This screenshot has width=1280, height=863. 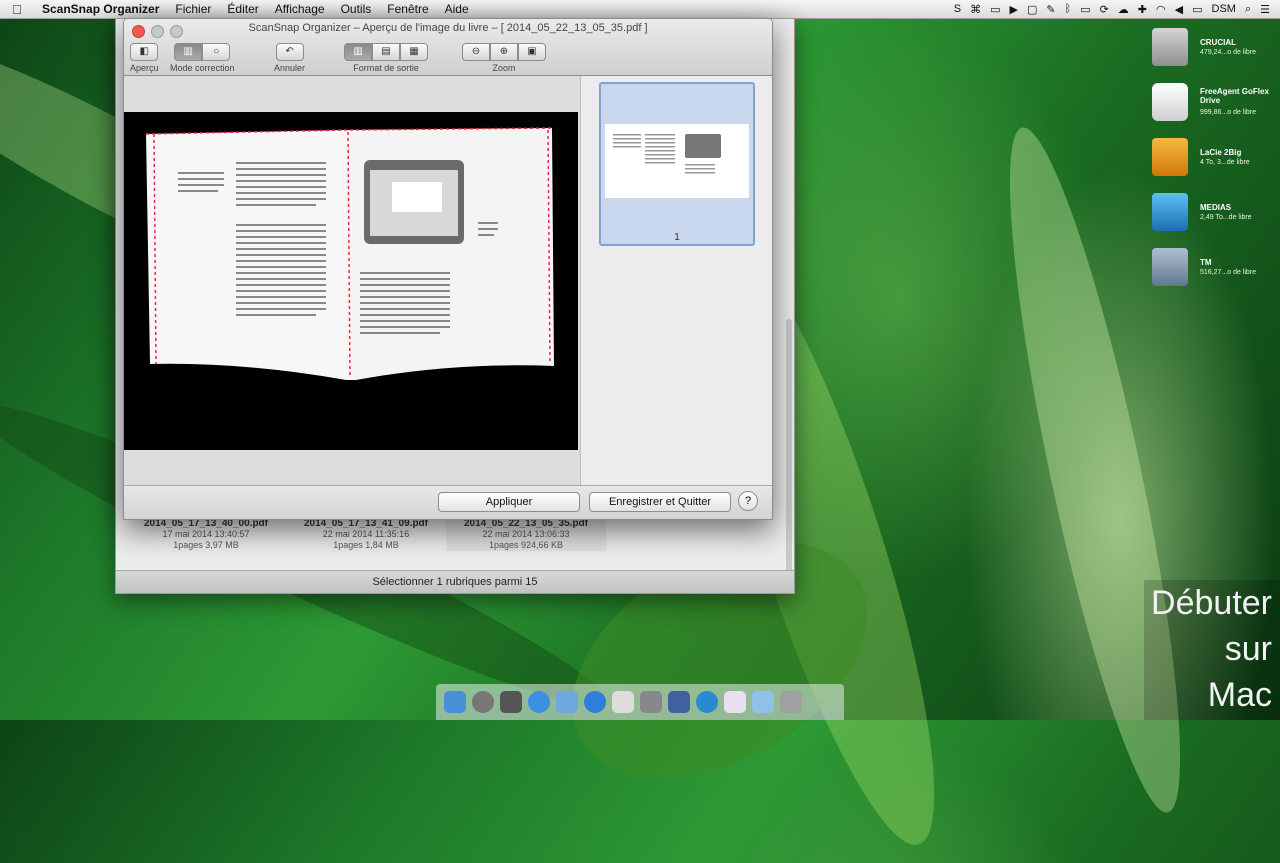 What do you see at coordinates (763, 702) in the screenshot?
I see `folder-icon` at bounding box center [763, 702].